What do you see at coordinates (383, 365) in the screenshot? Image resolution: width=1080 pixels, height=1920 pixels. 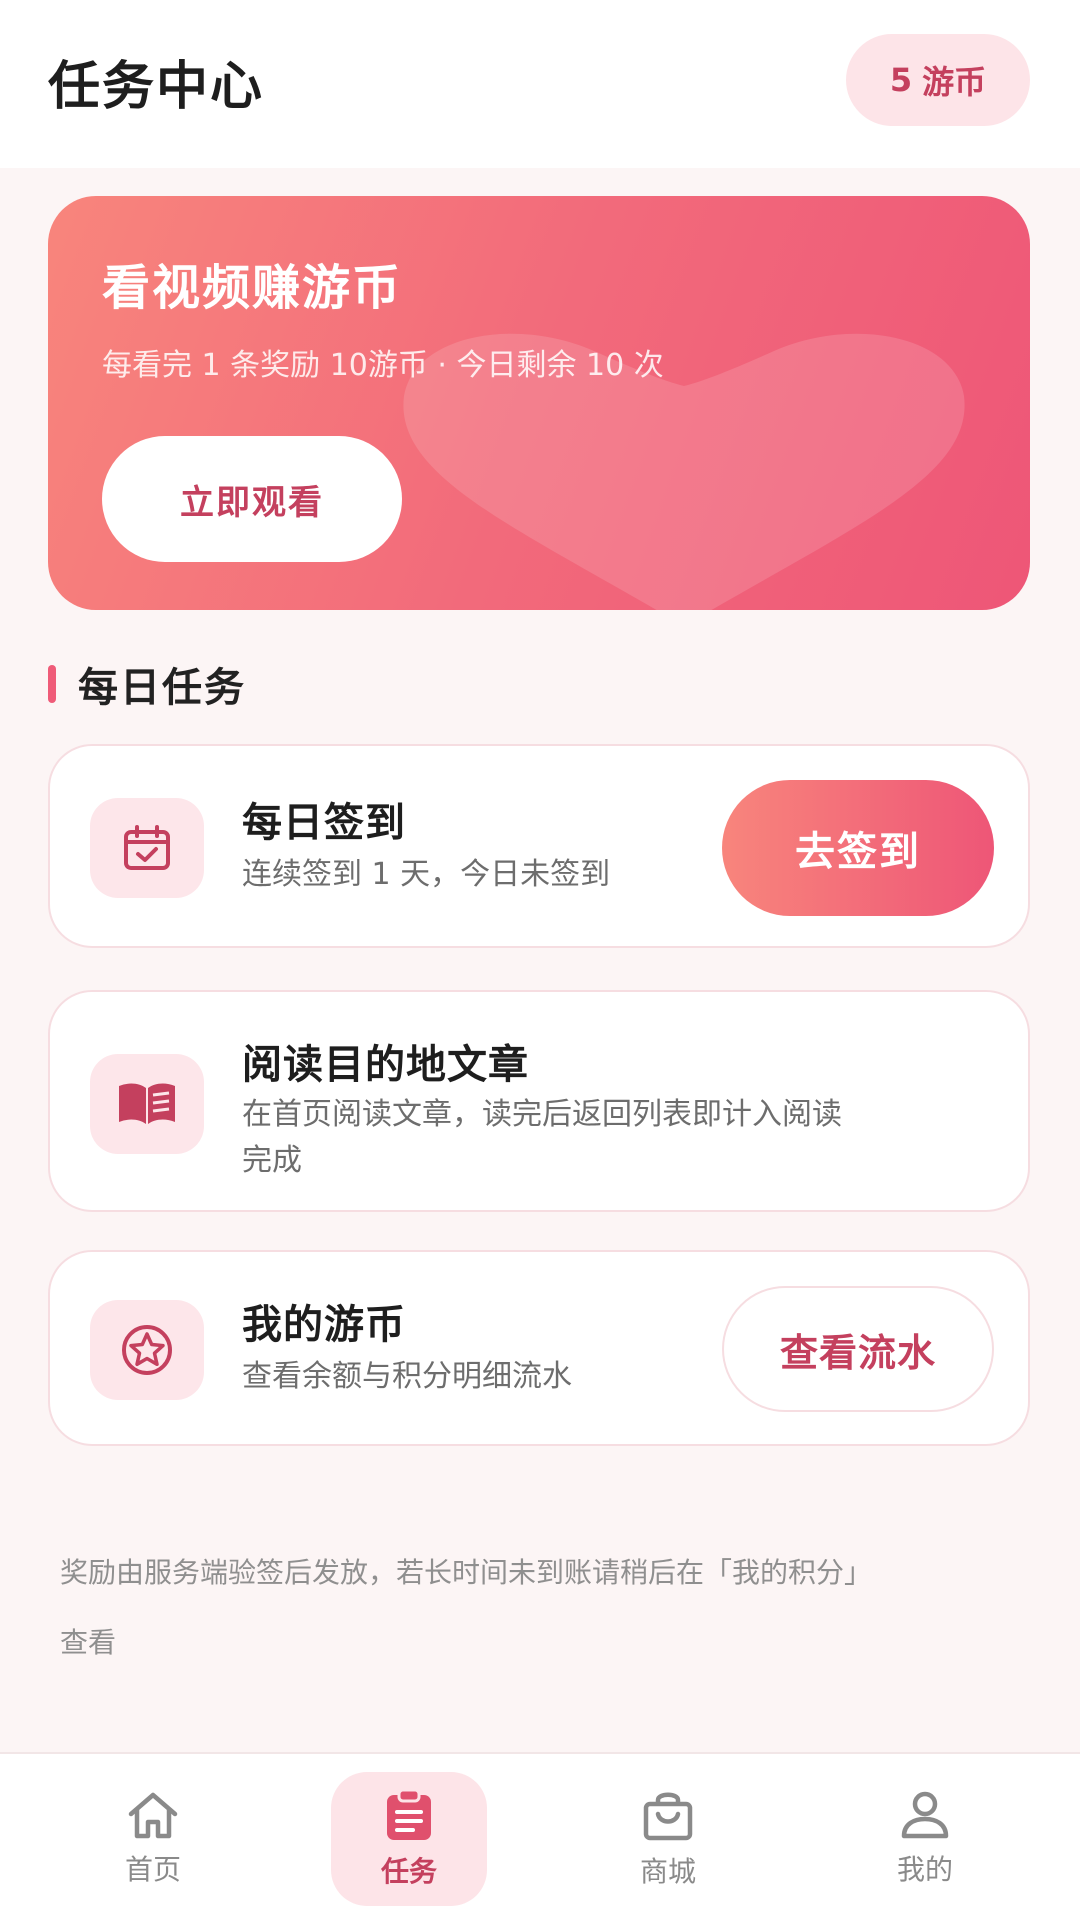 I see `banner-subtitle: 每看完 1 条奖励 10游币 · 今日剩余 10 次` at bounding box center [383, 365].